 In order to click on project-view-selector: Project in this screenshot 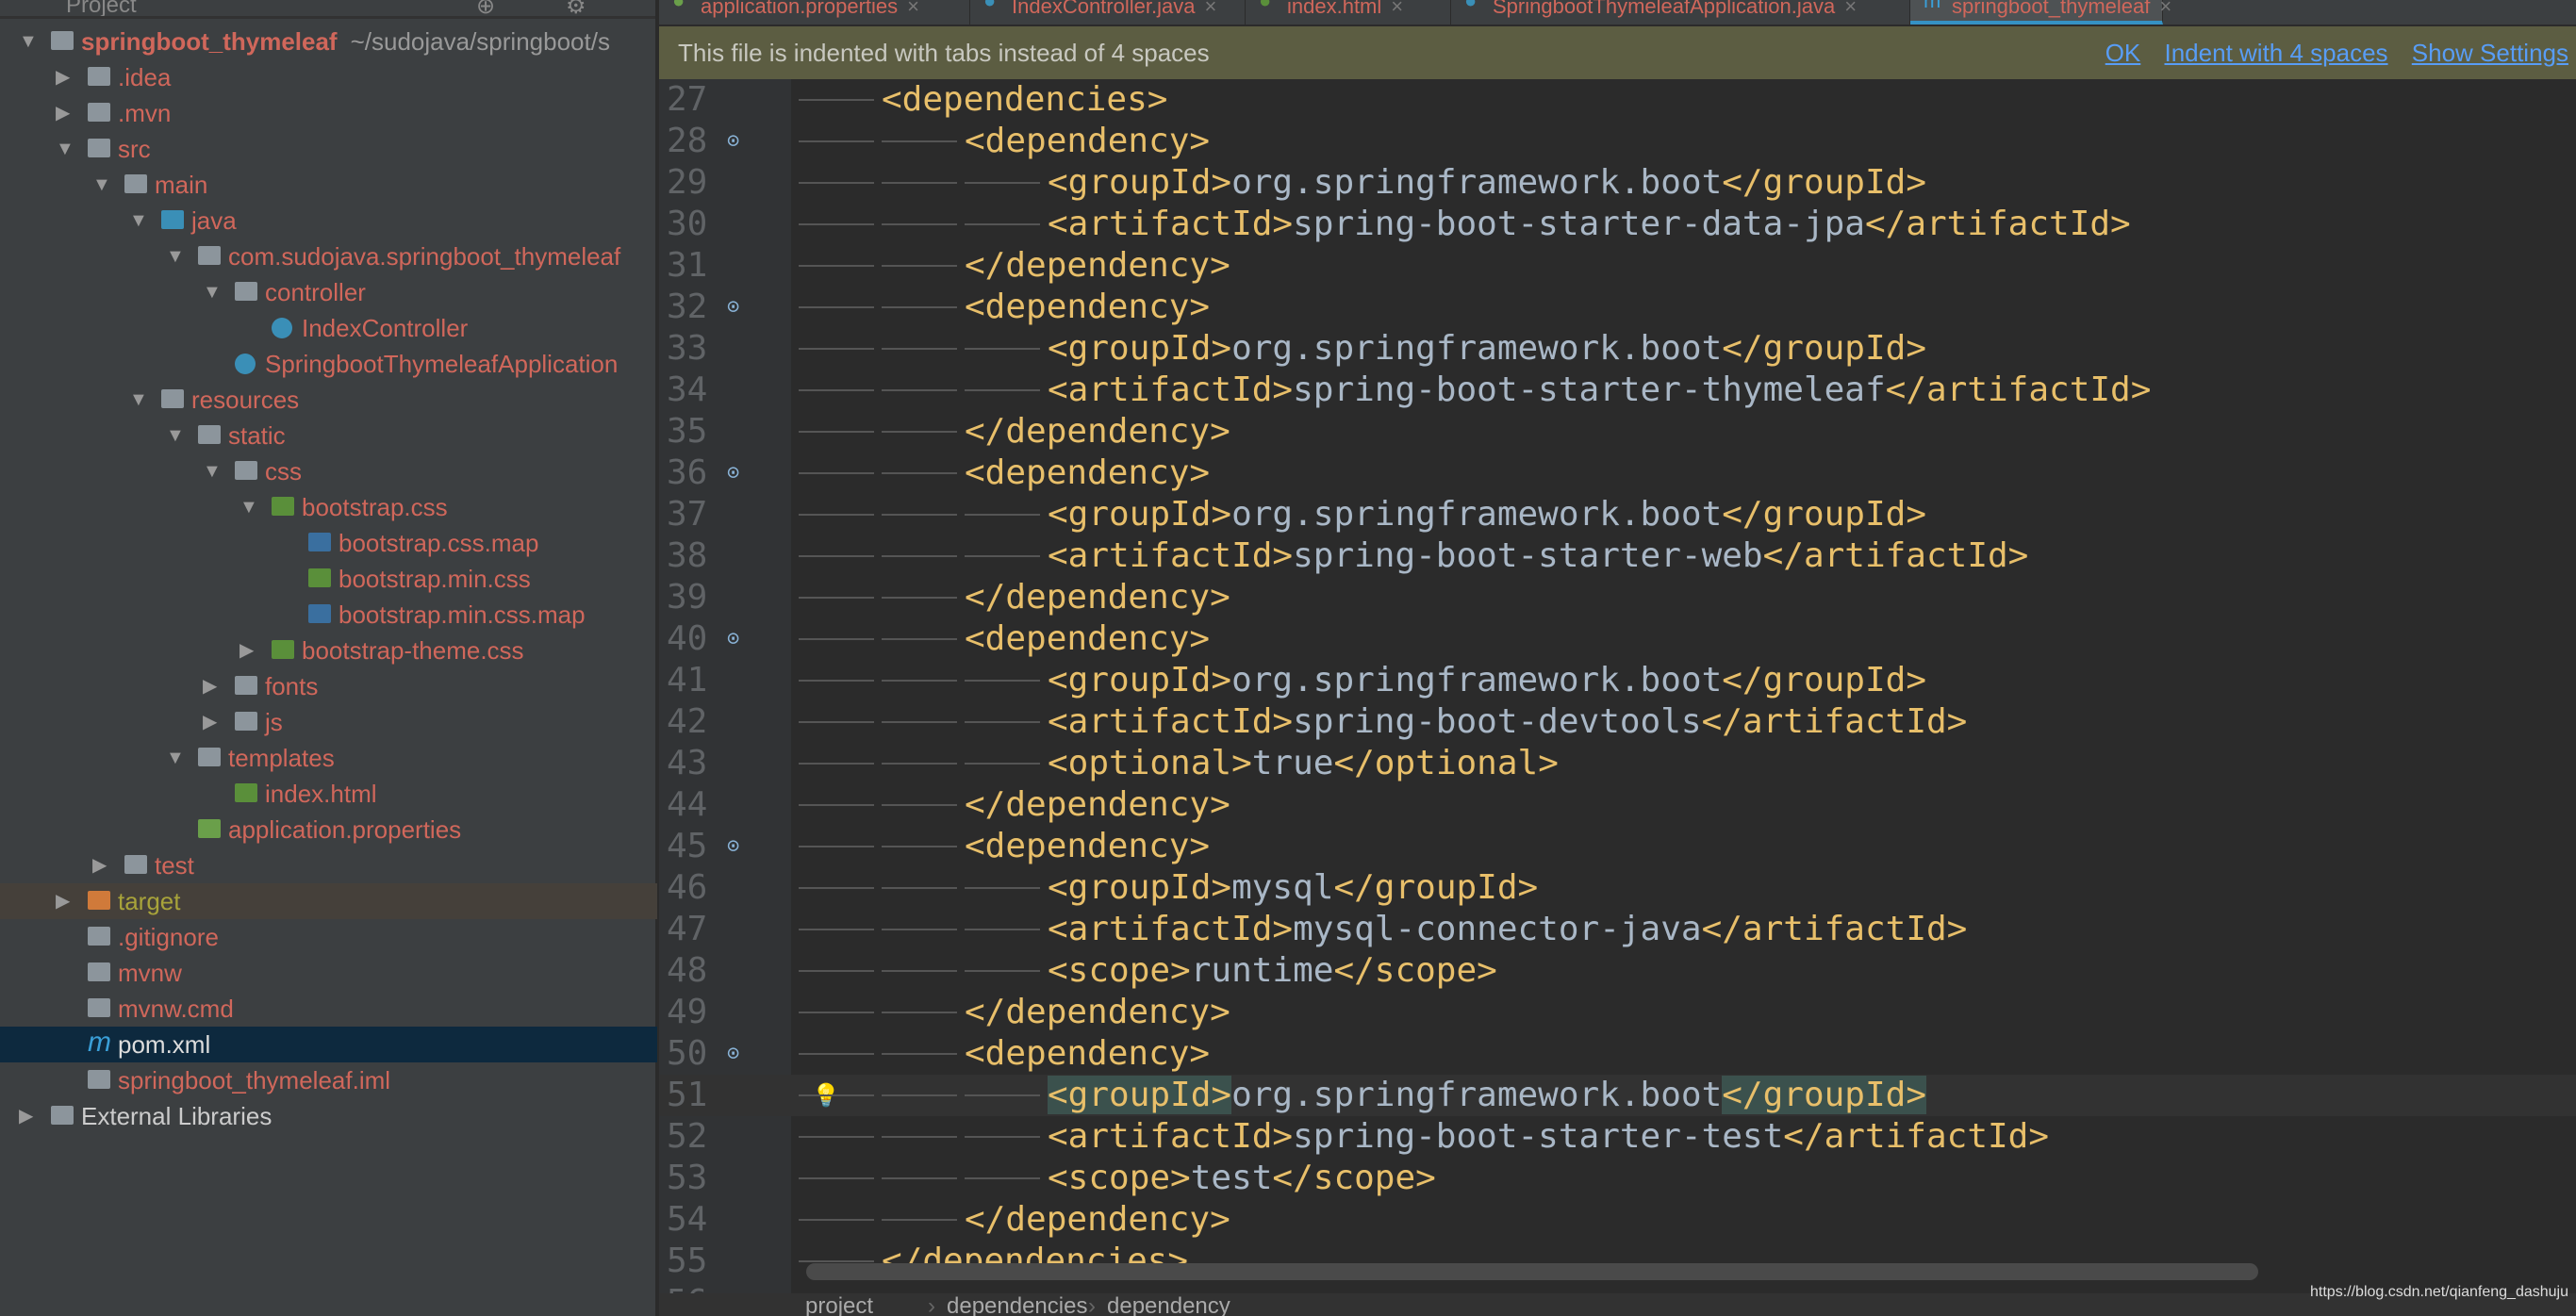, I will do `click(101, 8)`.